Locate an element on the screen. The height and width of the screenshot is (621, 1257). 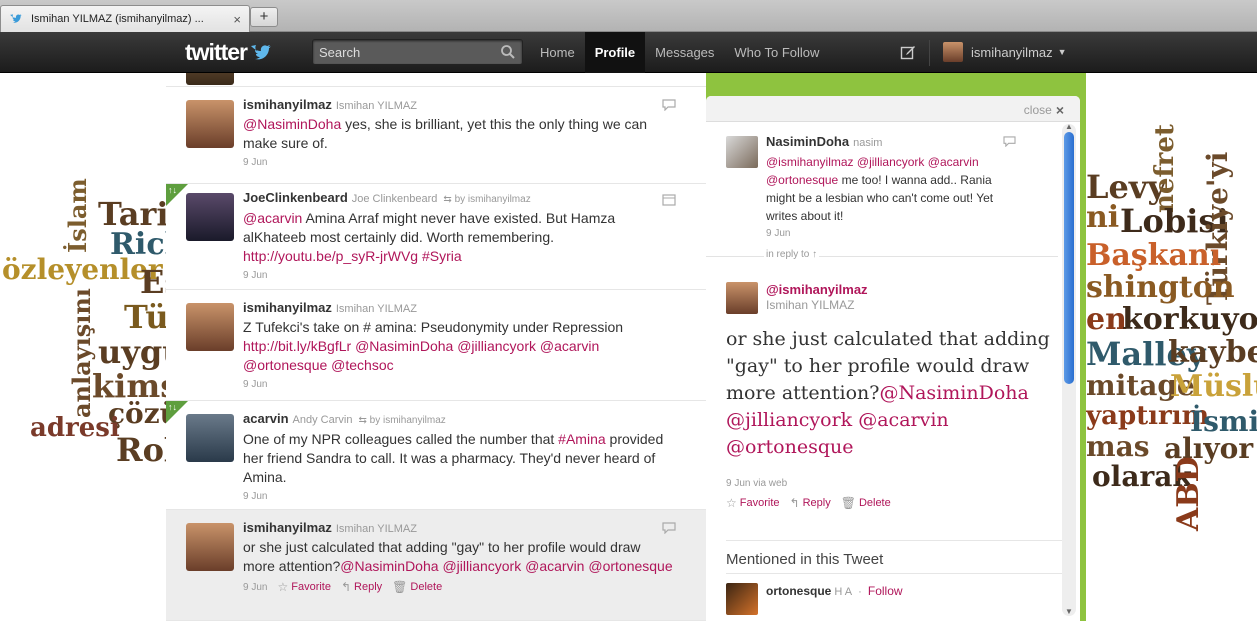
tweet-username: @ismihanyilmaz is located at coordinates (817, 289).